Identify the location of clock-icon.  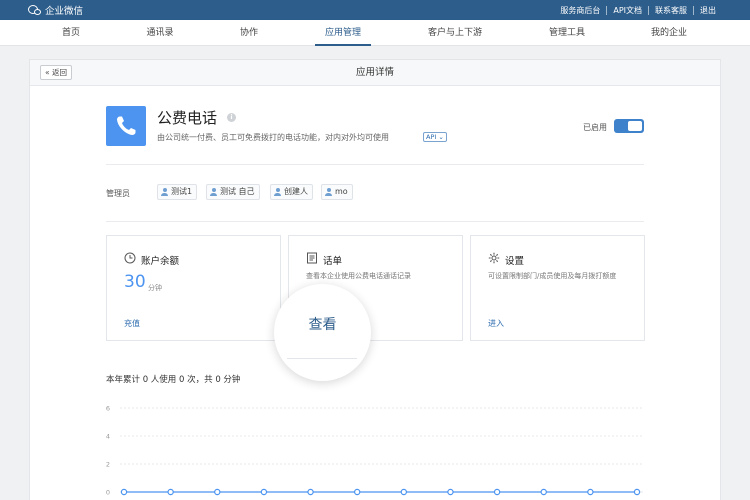
(130, 258).